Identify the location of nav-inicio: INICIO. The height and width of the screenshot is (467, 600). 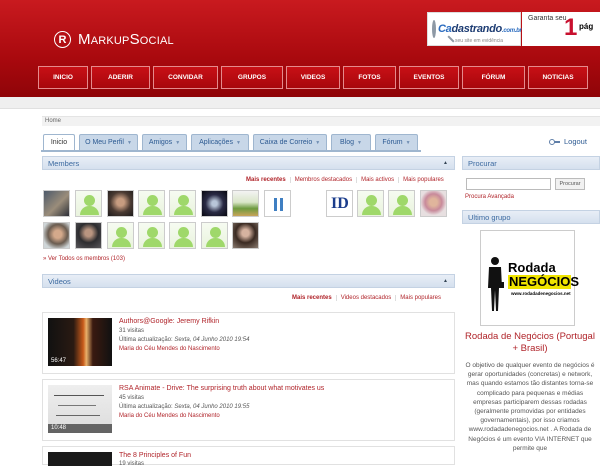
(63, 77).